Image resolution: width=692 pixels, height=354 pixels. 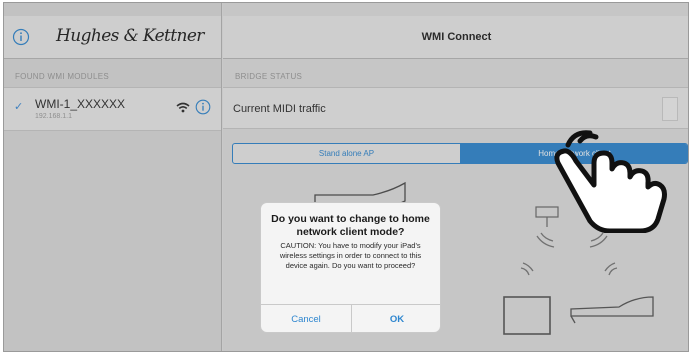 What do you see at coordinates (396, 318) in the screenshot?
I see `ok-button: OK` at bounding box center [396, 318].